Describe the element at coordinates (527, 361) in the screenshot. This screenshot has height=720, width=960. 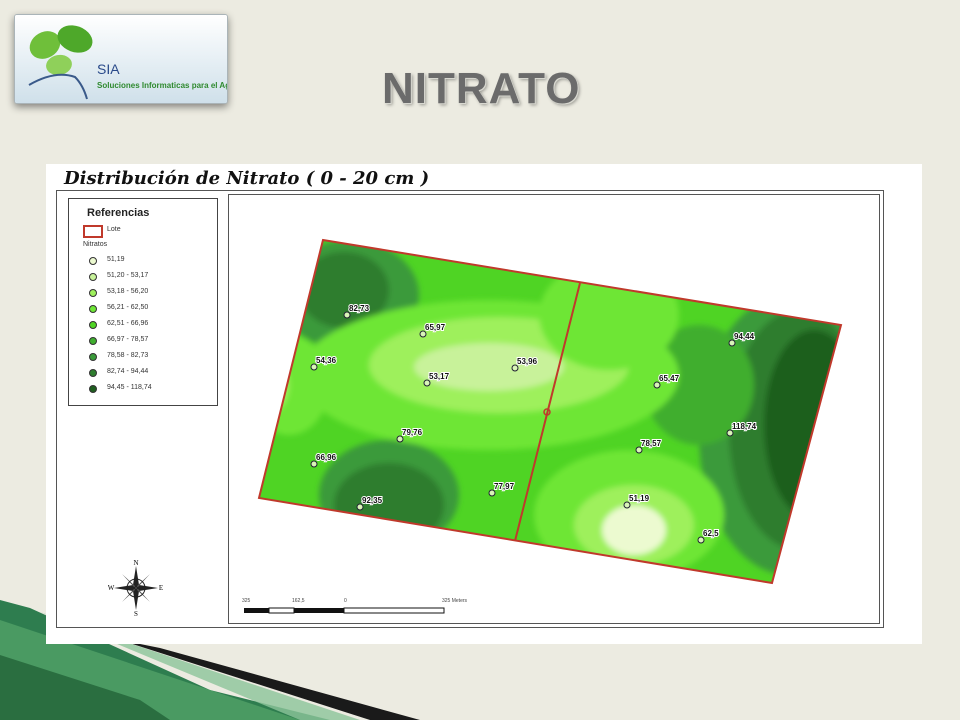
I see `sample-point-label: 53,96` at that location.